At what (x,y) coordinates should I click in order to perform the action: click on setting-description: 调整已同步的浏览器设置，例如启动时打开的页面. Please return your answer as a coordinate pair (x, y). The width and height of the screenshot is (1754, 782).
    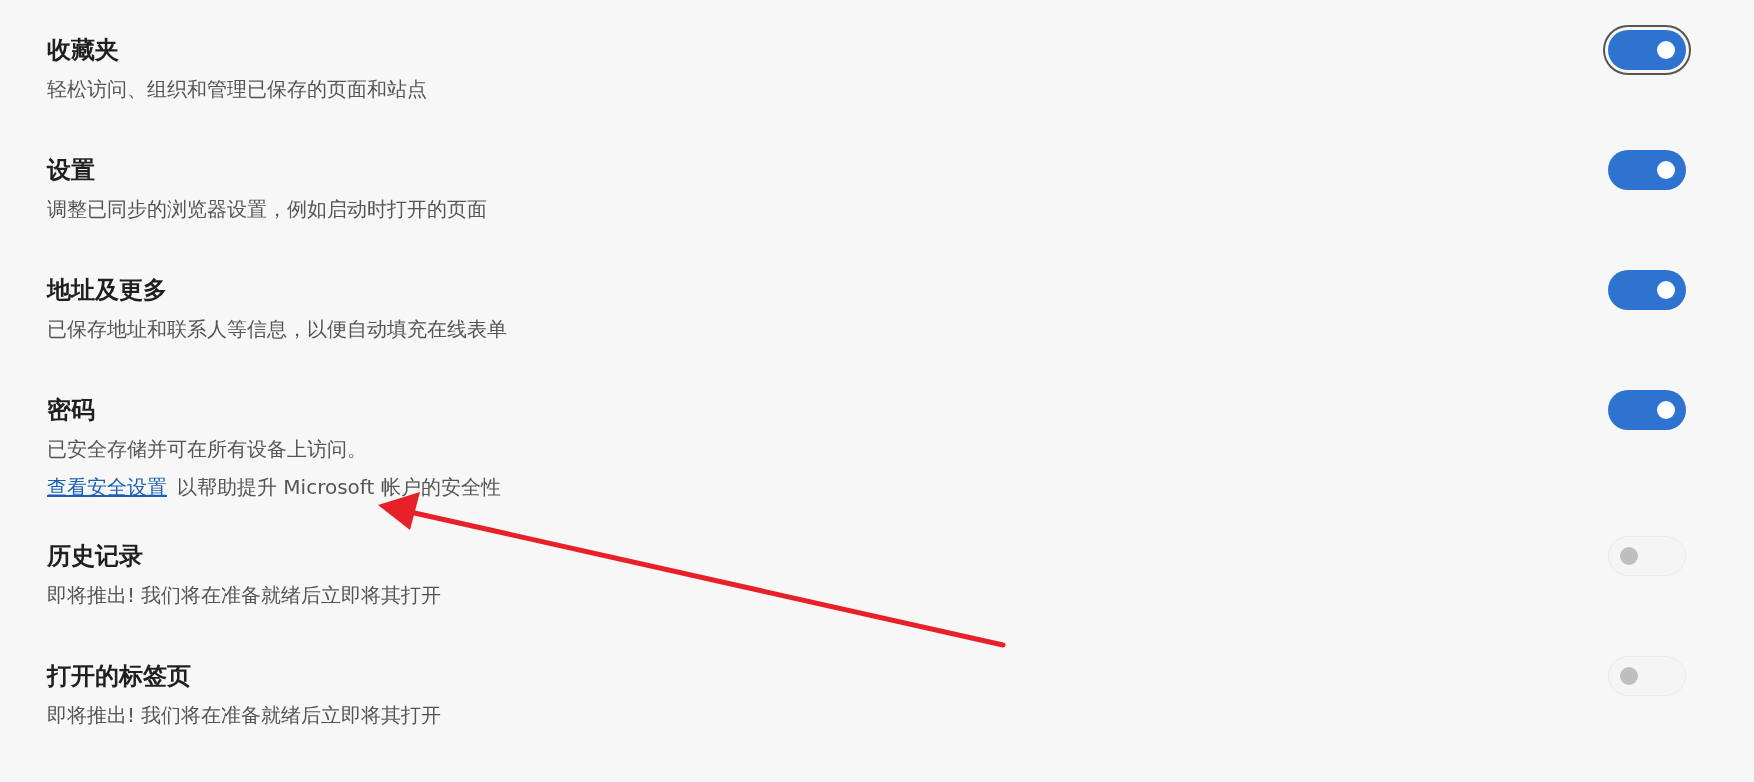
    Looking at the image, I should click on (267, 209).